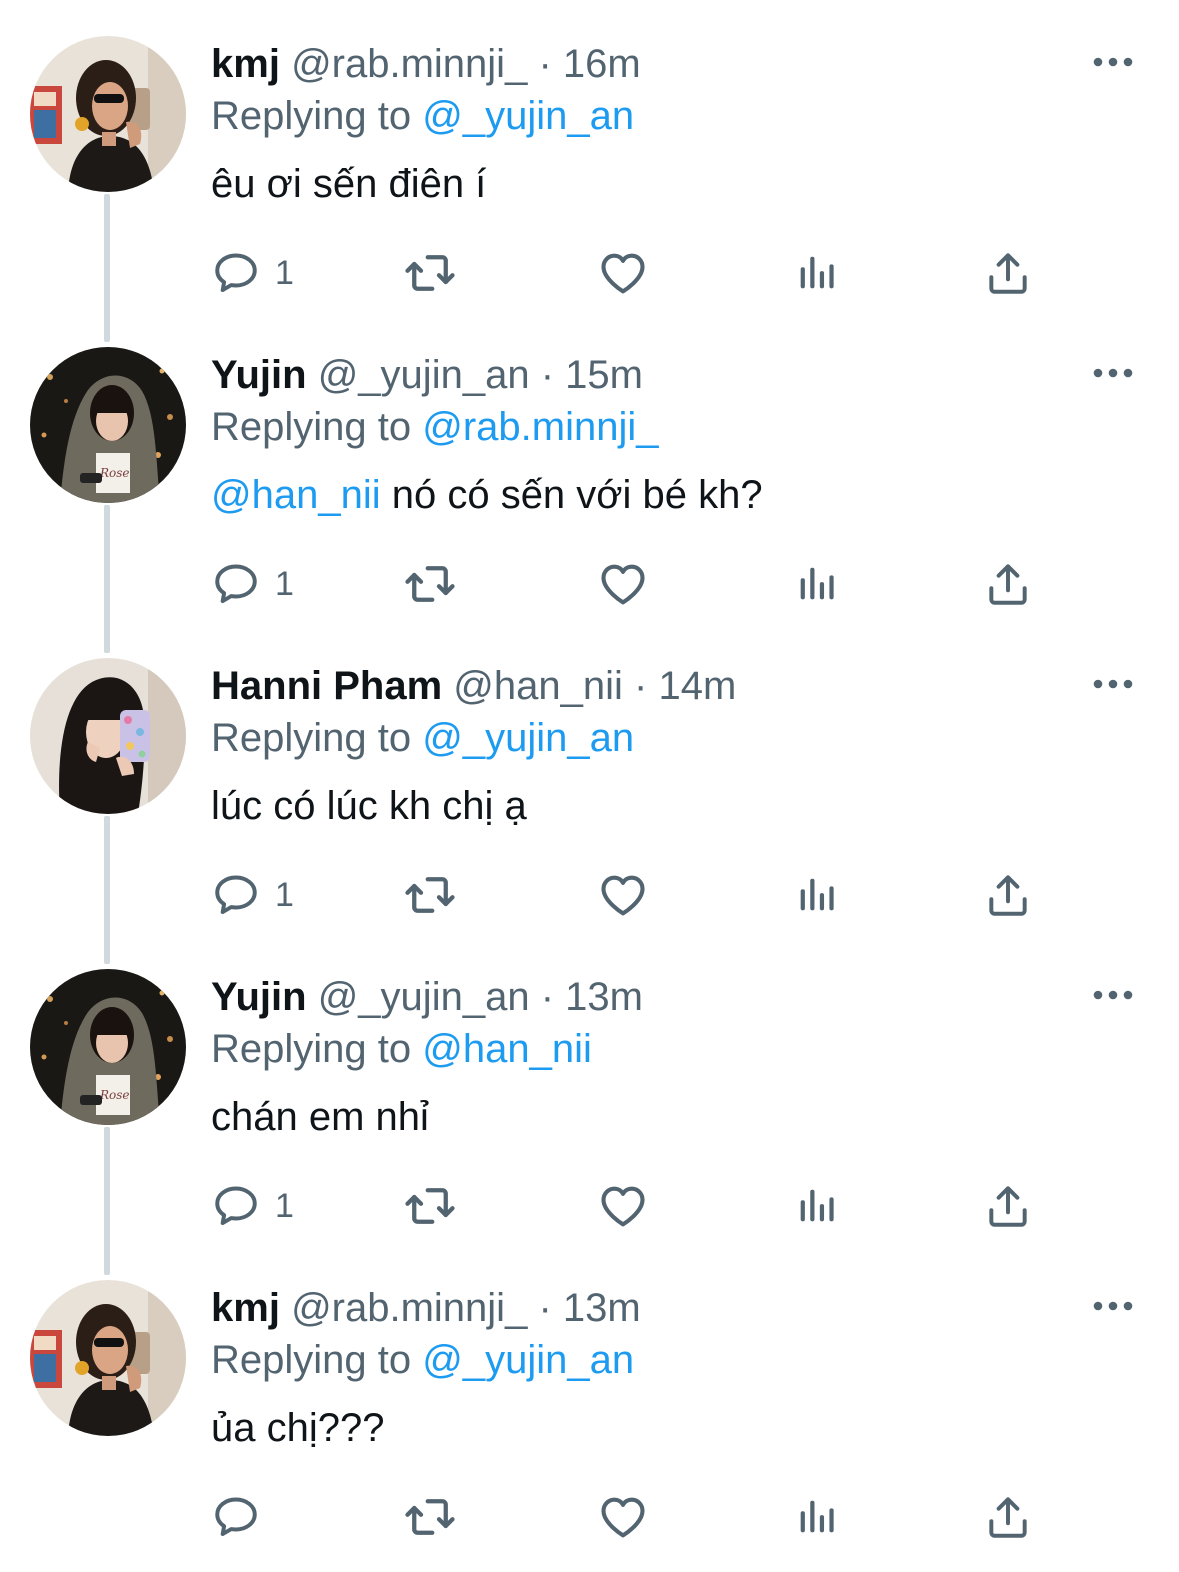  Describe the element at coordinates (602, 64) in the screenshot. I see `timestamp: 16m` at that location.